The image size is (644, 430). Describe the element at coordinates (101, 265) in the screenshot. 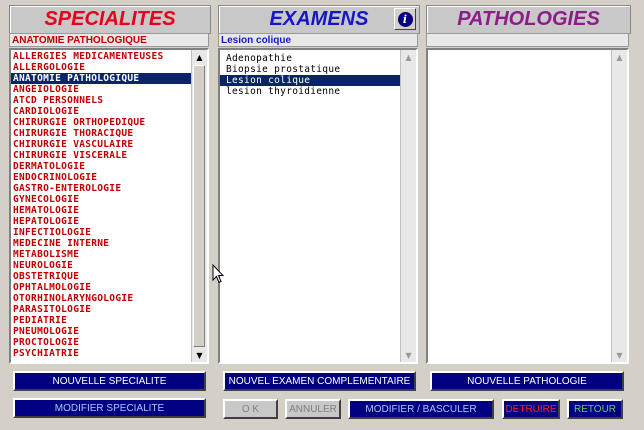

I see `list-item: NEUROLOGIE` at that location.